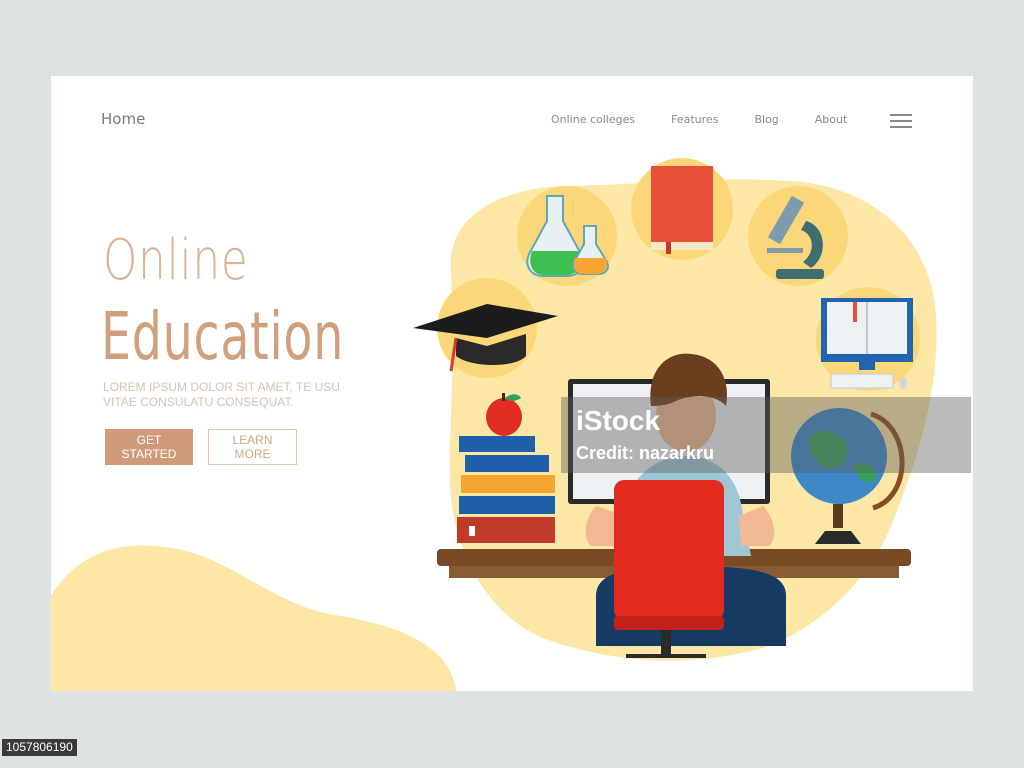  Describe the element at coordinates (682, 209) in the screenshot. I see `book-icon` at that location.